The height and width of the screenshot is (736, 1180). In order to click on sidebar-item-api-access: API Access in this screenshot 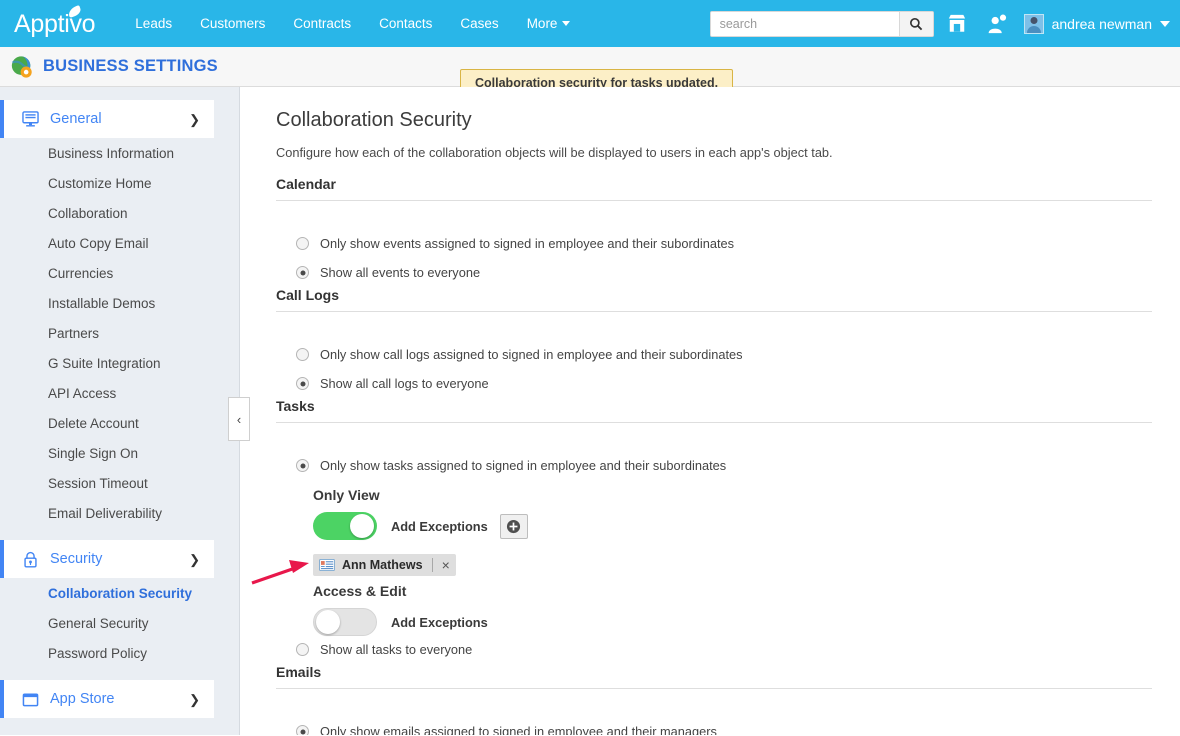, I will do `click(119, 393)`.